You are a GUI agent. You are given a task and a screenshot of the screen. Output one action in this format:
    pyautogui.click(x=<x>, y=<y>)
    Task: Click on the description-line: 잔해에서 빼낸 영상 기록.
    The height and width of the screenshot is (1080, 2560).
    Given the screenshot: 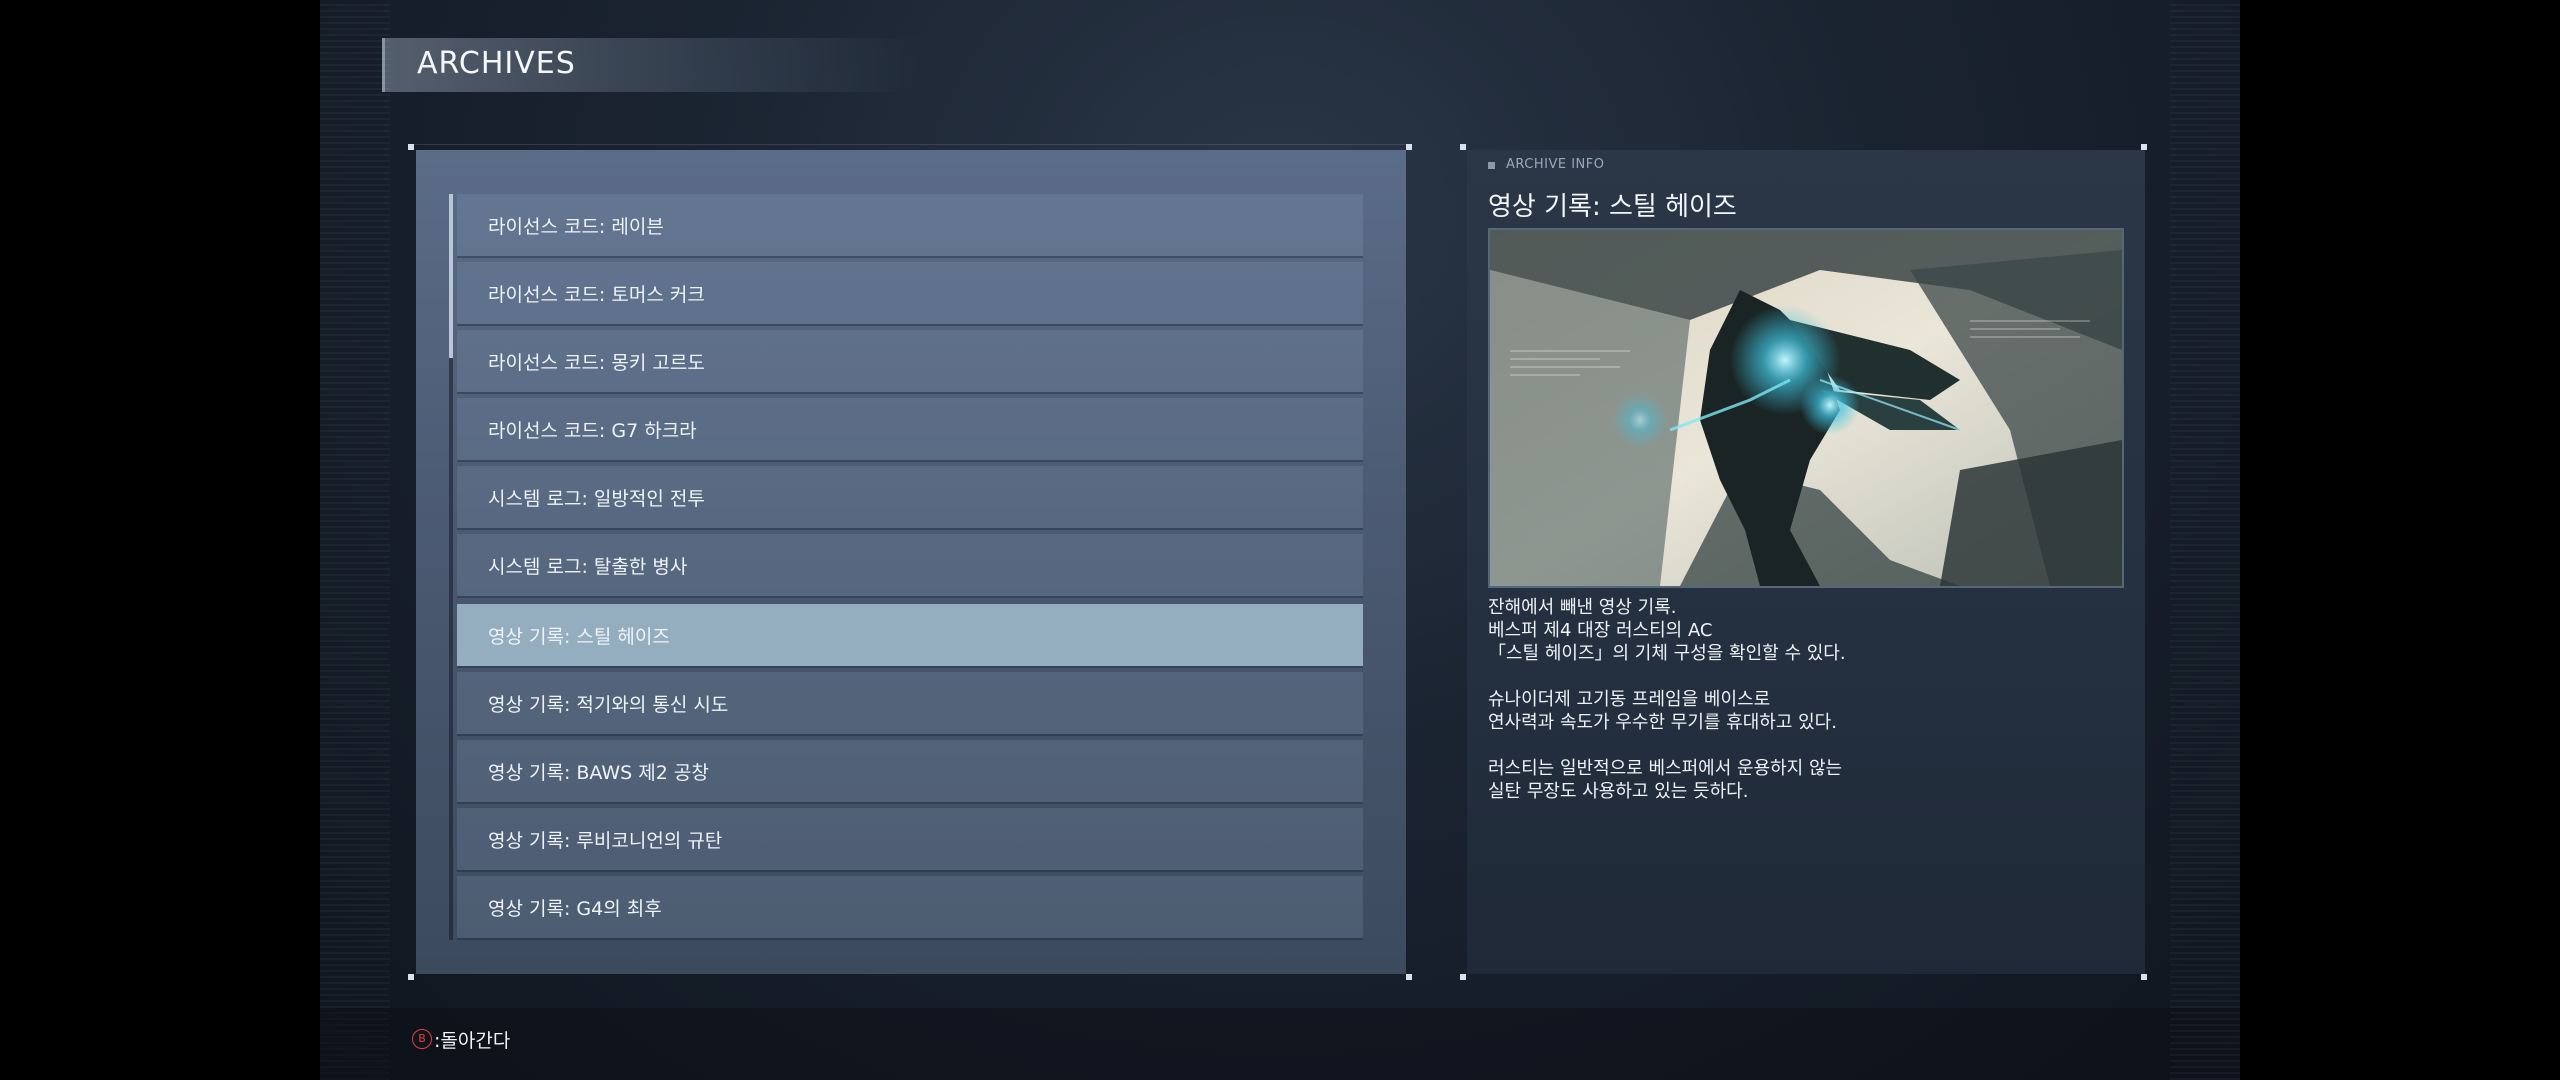 What is the action you would take?
    pyautogui.click(x=1582, y=607)
    